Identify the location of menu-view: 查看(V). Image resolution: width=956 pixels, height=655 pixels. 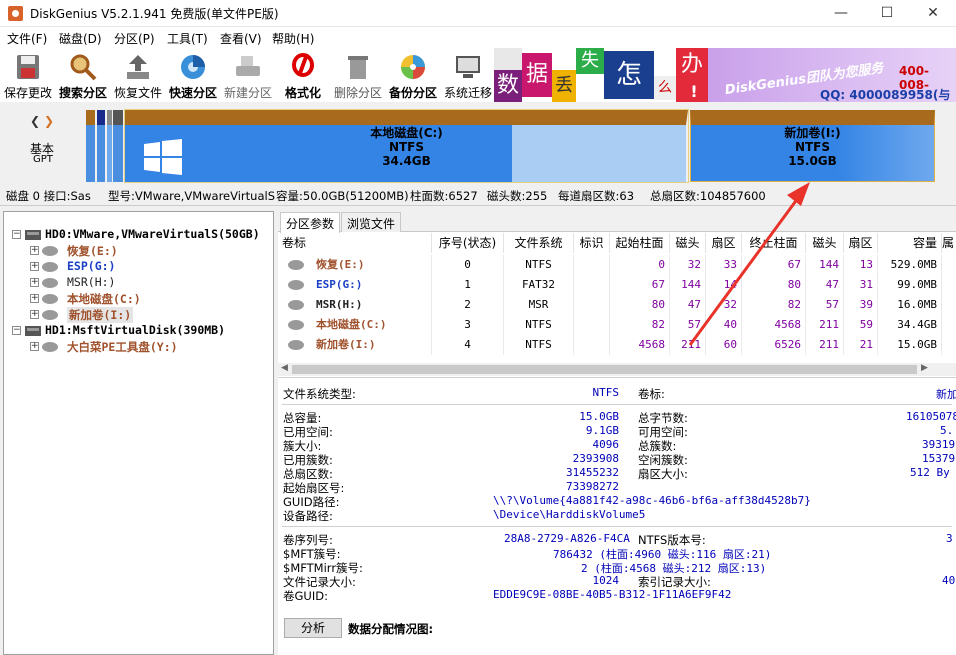
(241, 38).